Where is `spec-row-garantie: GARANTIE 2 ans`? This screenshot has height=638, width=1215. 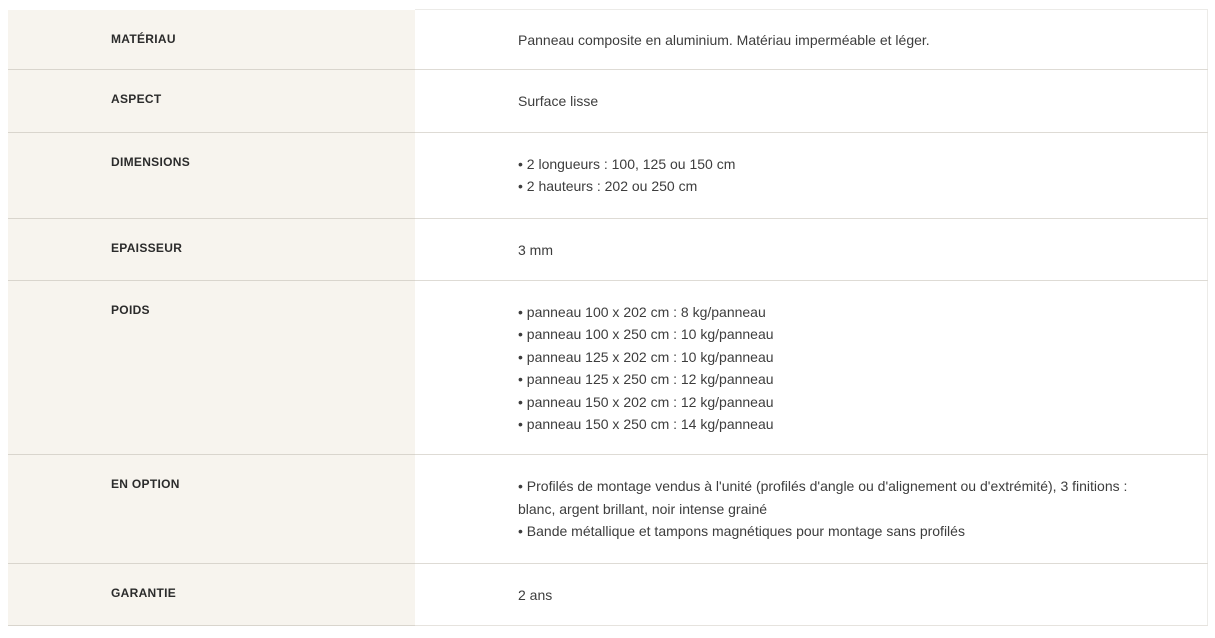 spec-row-garantie: GARANTIE 2 ans is located at coordinates (608, 595).